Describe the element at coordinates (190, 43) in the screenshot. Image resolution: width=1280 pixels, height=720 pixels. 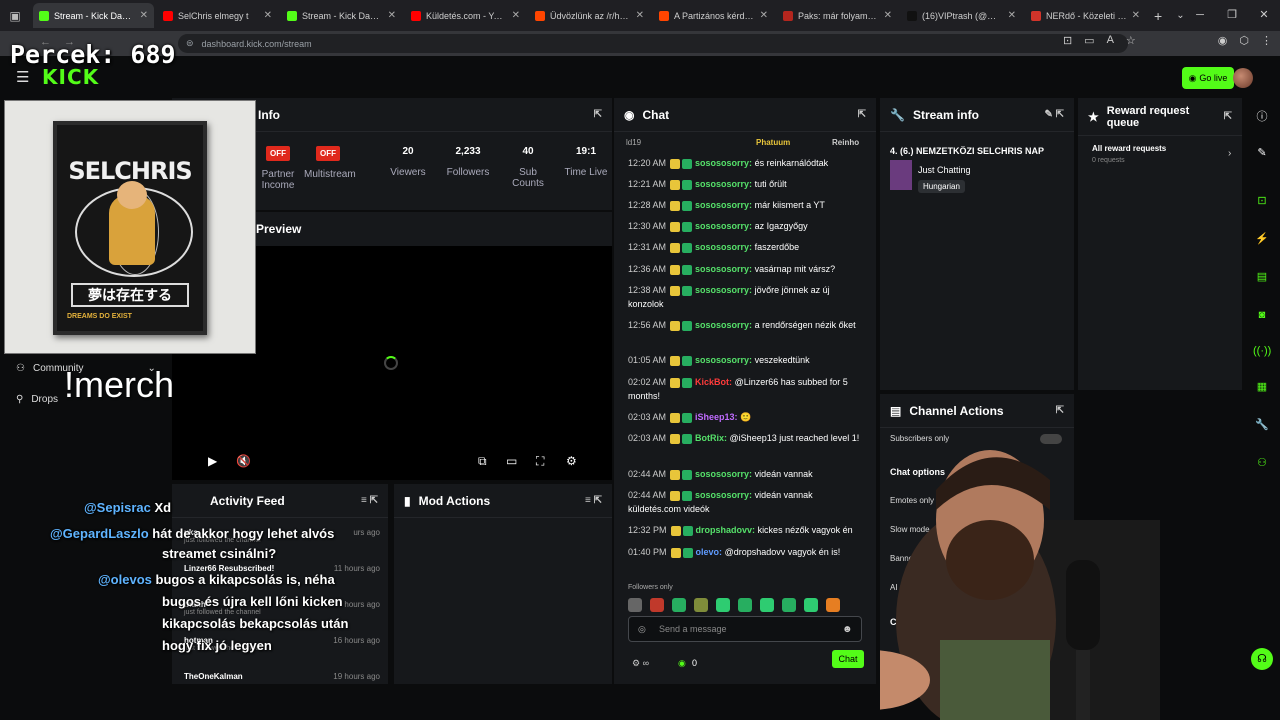
I see `site-info-icon: ⊜` at that location.